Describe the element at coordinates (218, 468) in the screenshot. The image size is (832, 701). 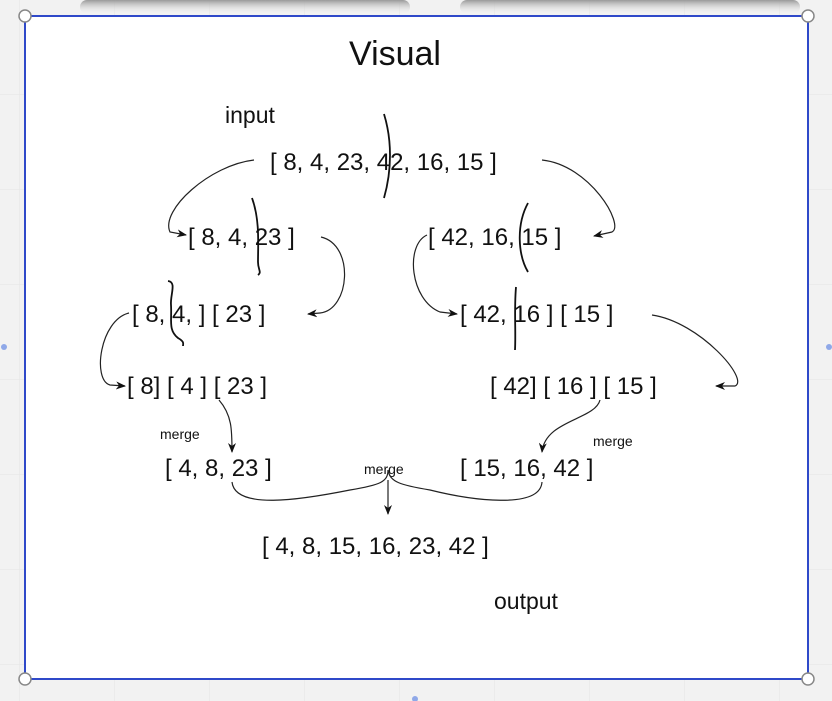
I see `left-merged-array: [ 4, 8, 23 ]` at that location.